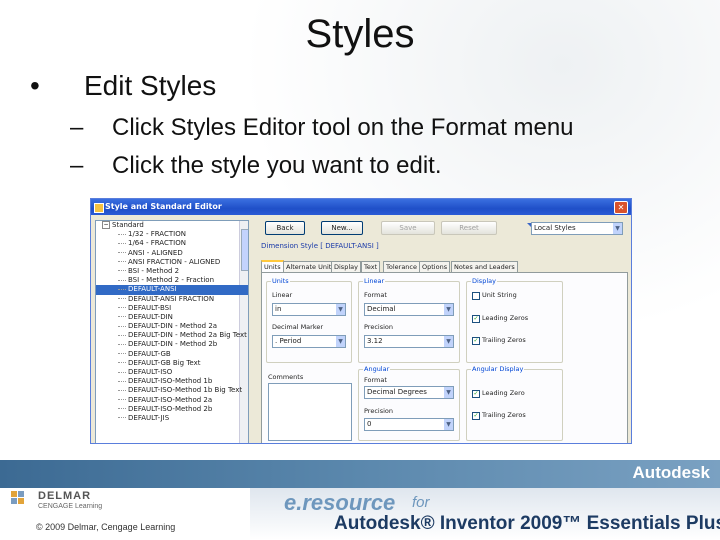  Describe the element at coordinates (320, 246) in the screenshot. I see `style-heading: Dimension Style [ DEFAULT-ANSI ]` at that location.